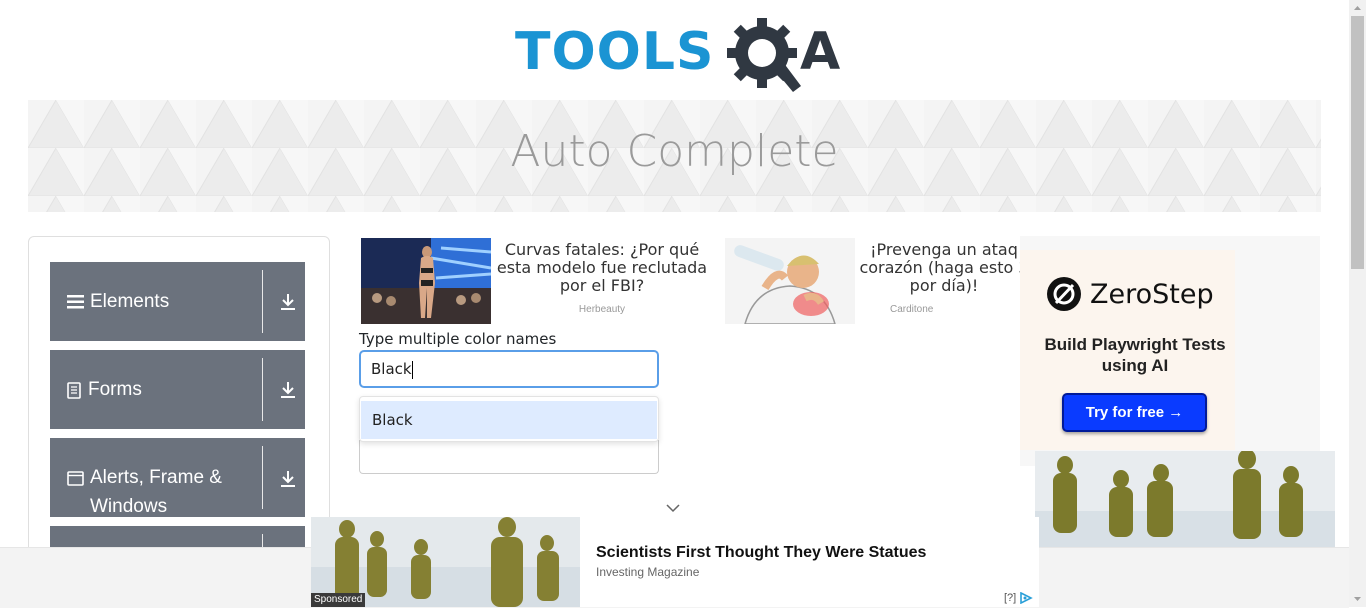 This screenshot has height=608, width=1366. Describe the element at coordinates (1064, 294) in the screenshot. I see `zerostep-logo-icon` at that location.